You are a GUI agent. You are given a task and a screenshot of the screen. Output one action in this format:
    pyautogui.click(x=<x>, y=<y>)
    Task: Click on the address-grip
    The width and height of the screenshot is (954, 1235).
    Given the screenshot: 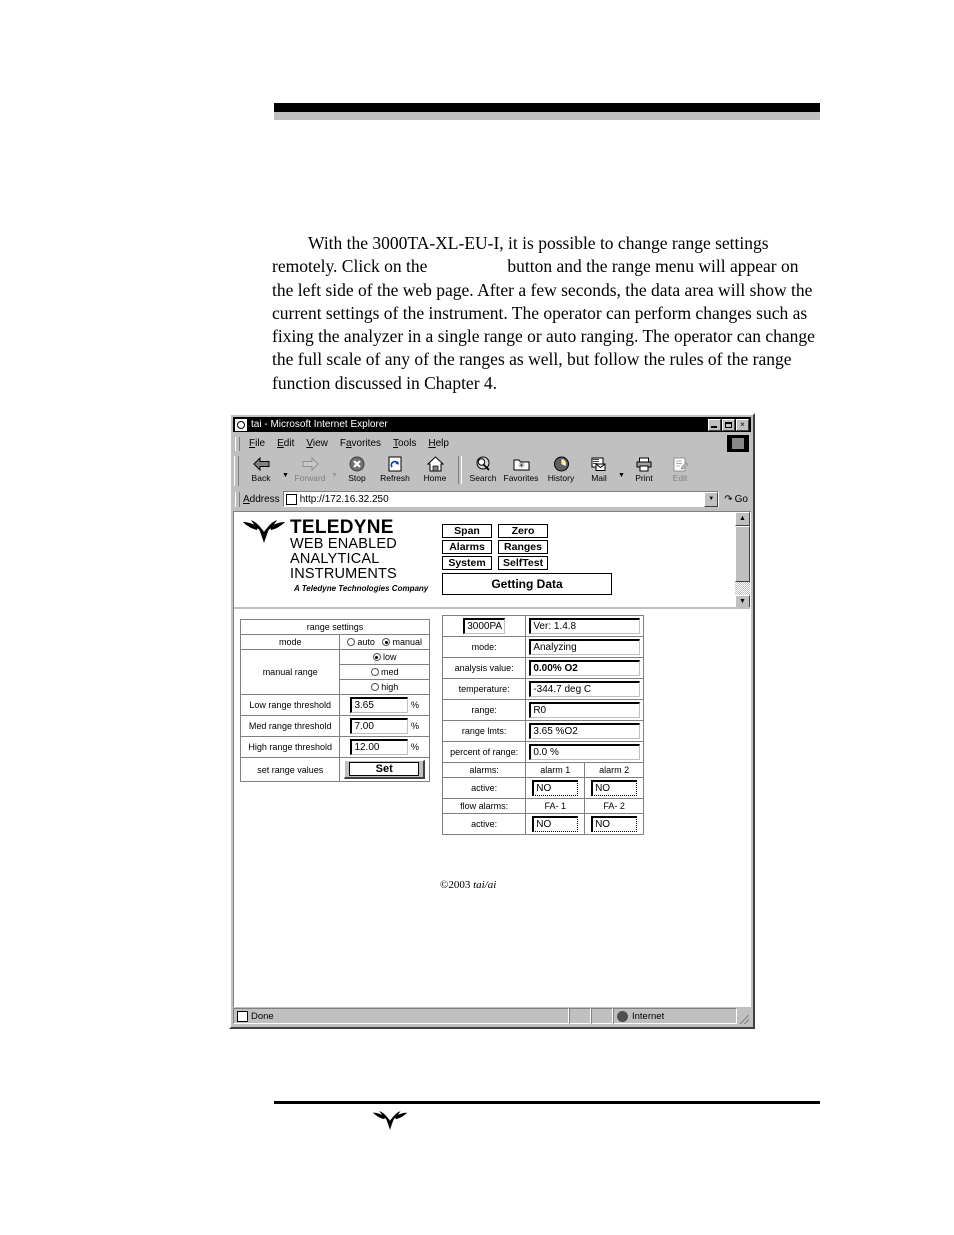 What is the action you would take?
    pyautogui.click(x=237, y=499)
    